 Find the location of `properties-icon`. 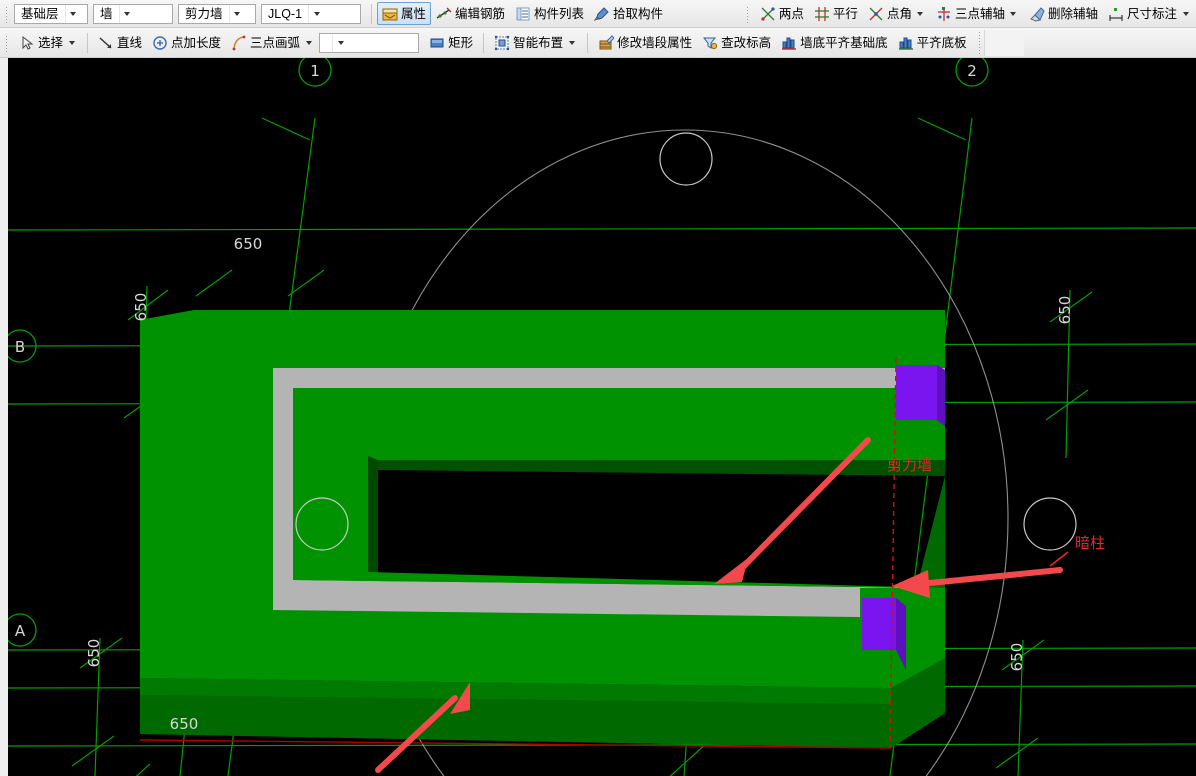

properties-icon is located at coordinates (390, 14).